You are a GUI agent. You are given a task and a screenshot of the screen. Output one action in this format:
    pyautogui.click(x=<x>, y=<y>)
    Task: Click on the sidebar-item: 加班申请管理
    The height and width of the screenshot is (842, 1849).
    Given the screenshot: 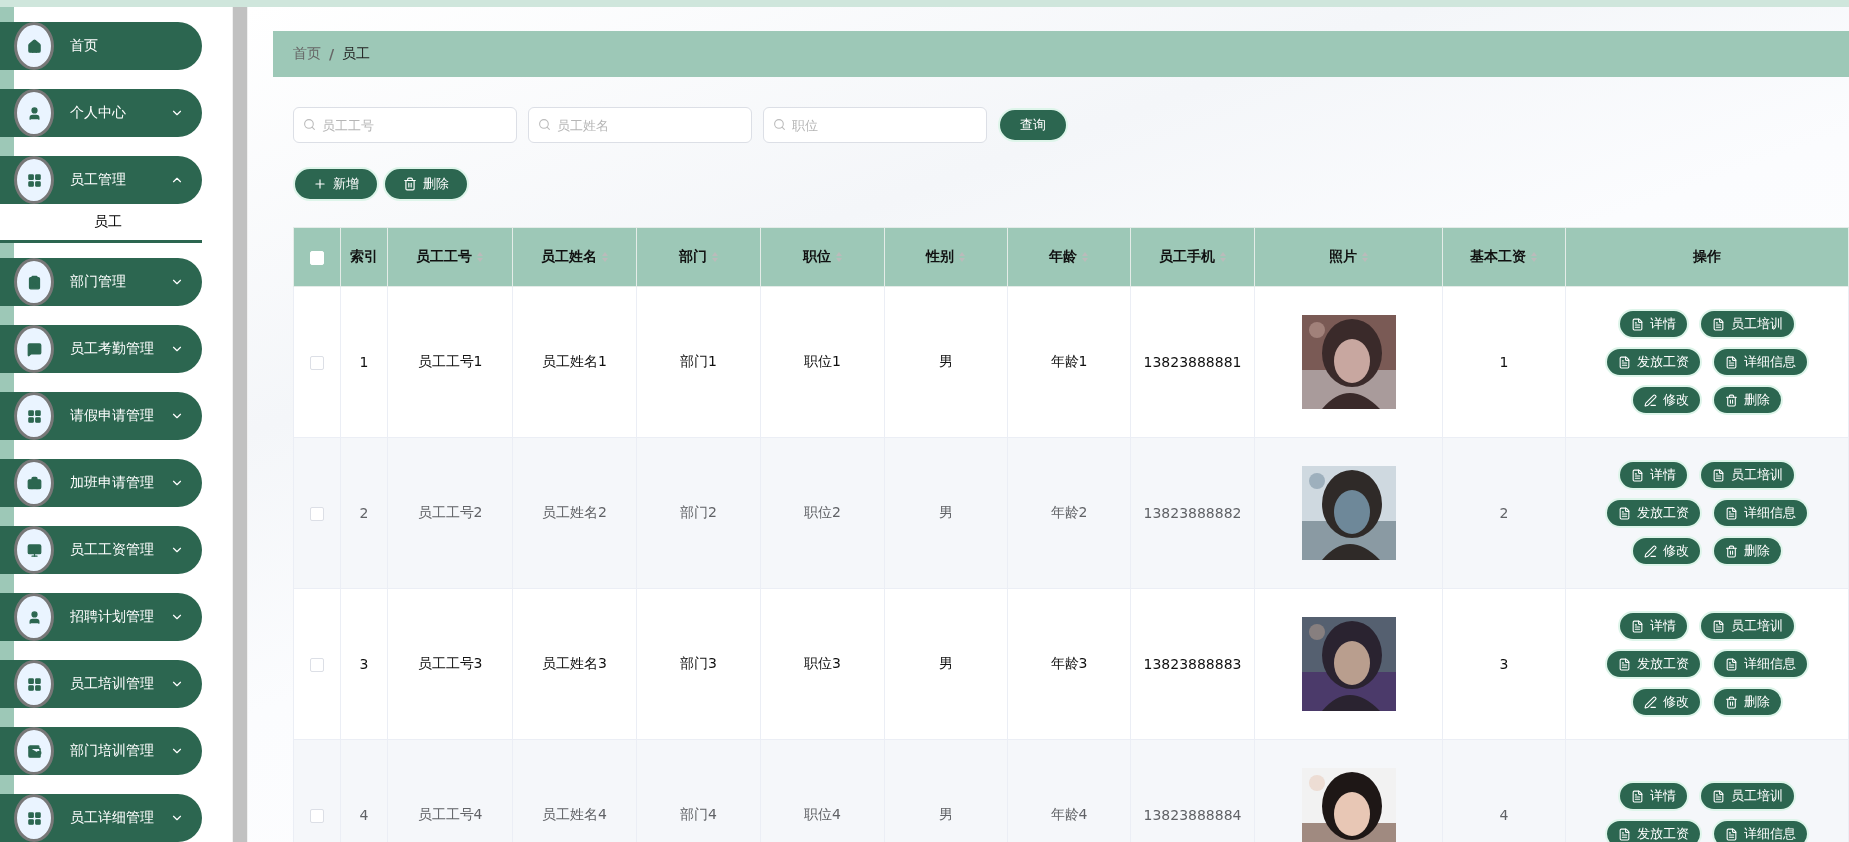 What is the action you would take?
    pyautogui.click(x=101, y=483)
    